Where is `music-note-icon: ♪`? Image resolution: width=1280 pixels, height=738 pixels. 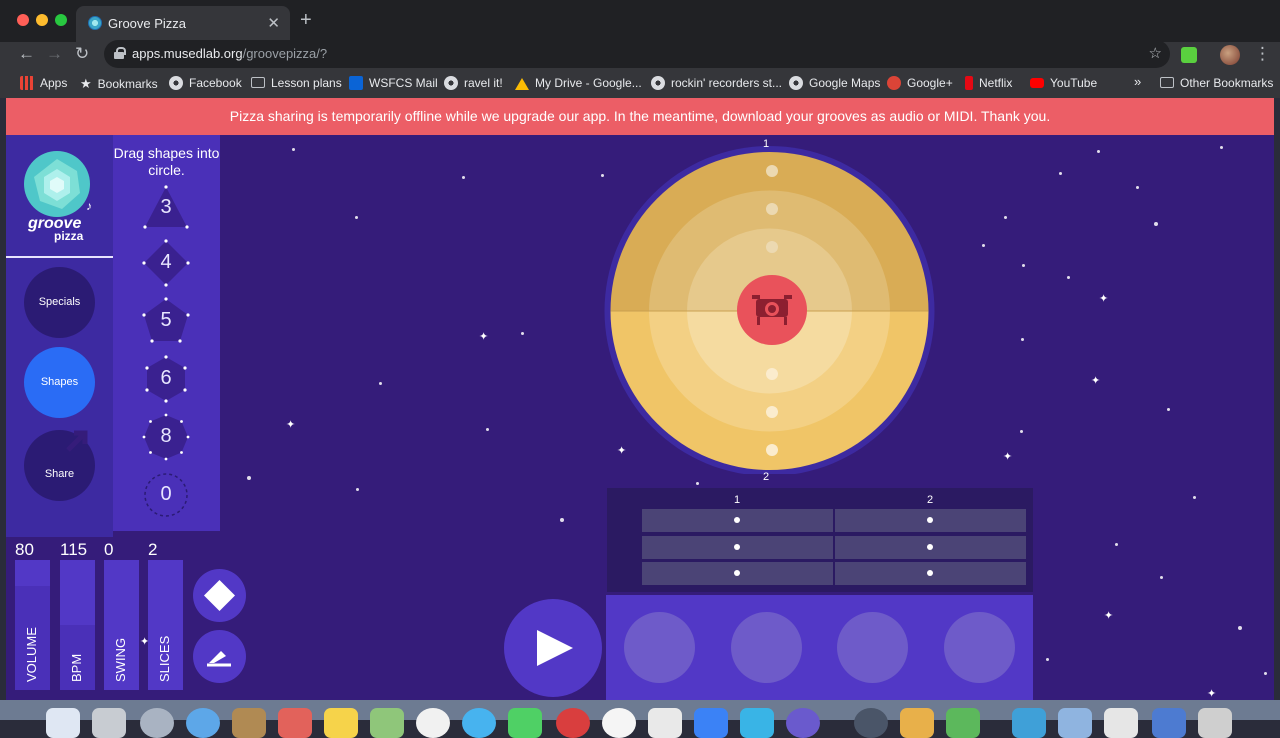
music-note-icon: ♪ is located at coordinates (89, 206).